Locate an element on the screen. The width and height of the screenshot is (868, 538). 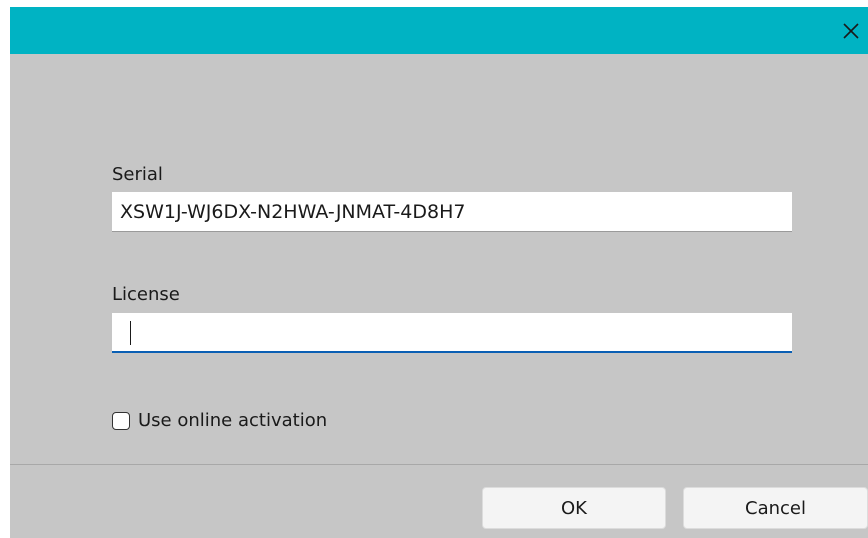
text-caret is located at coordinates (130, 333).